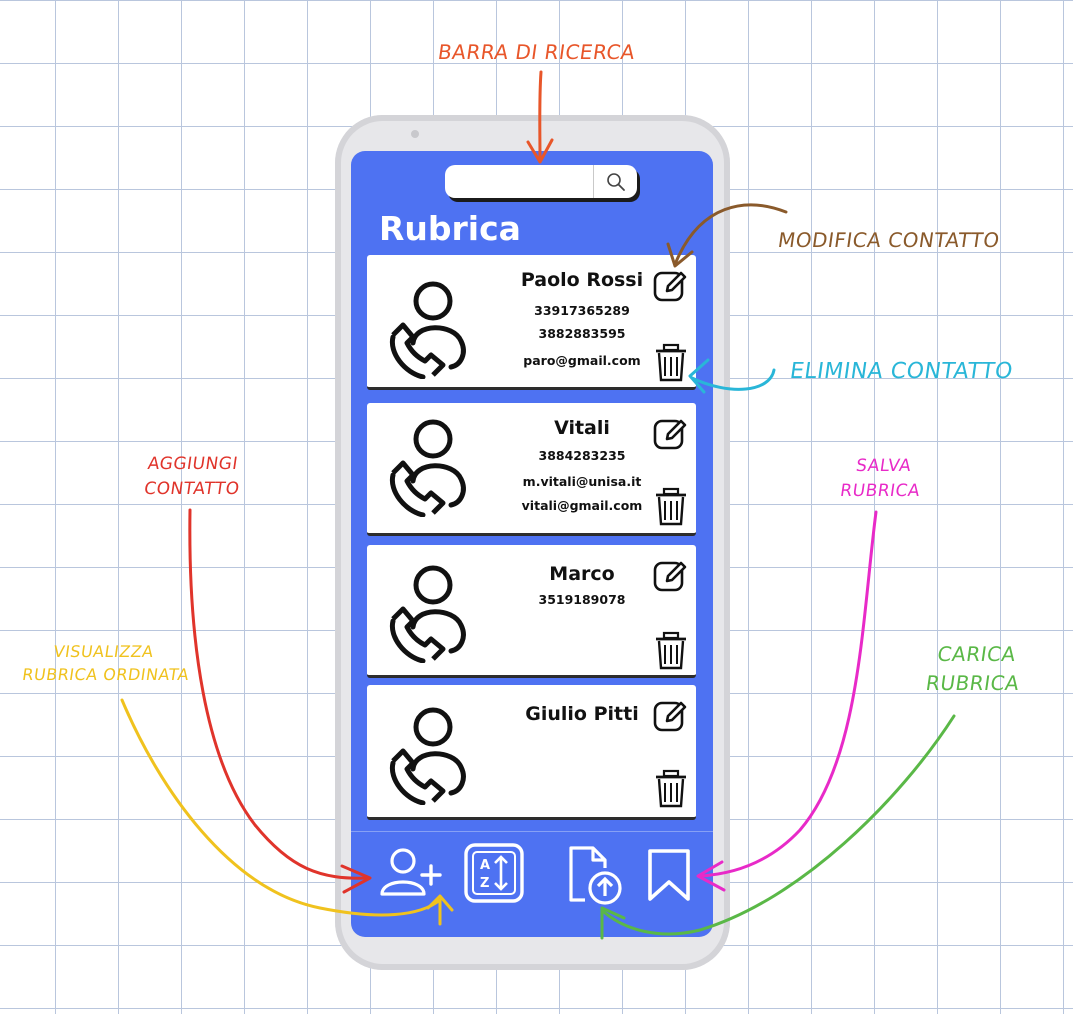 The height and width of the screenshot is (1014, 1073). I want to click on load-book-annotation: CARICA RUBRICA, so click(972, 668).